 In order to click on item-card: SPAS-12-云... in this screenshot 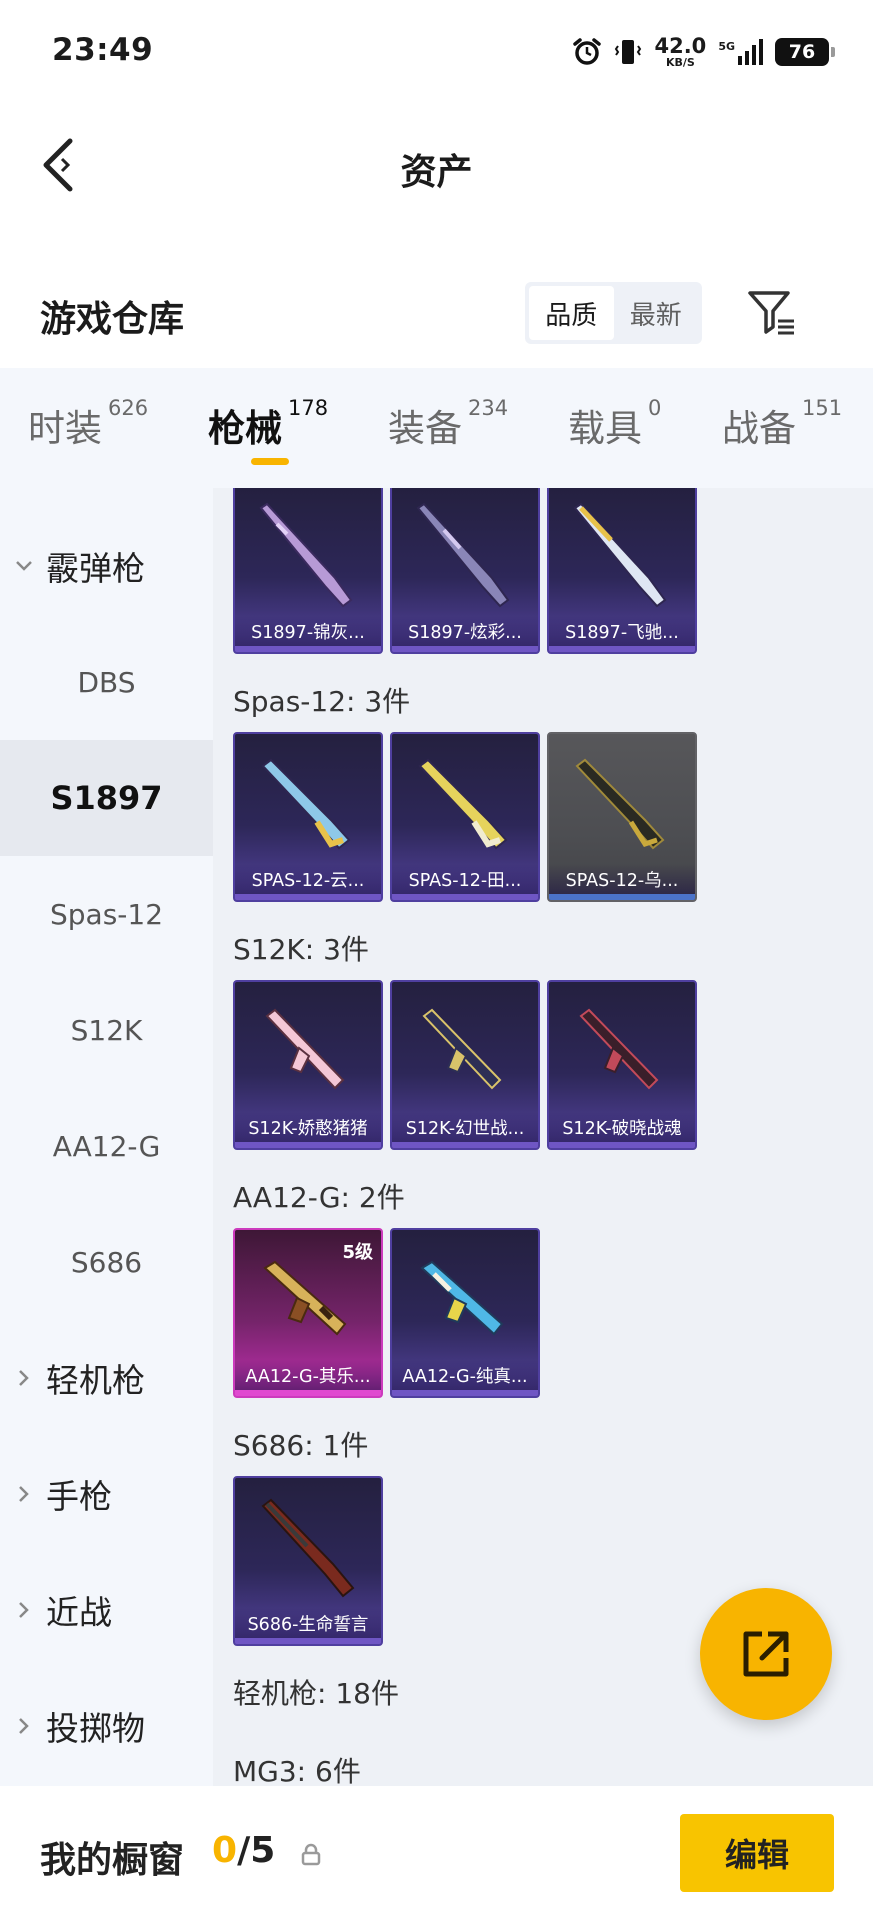, I will do `click(308, 817)`.